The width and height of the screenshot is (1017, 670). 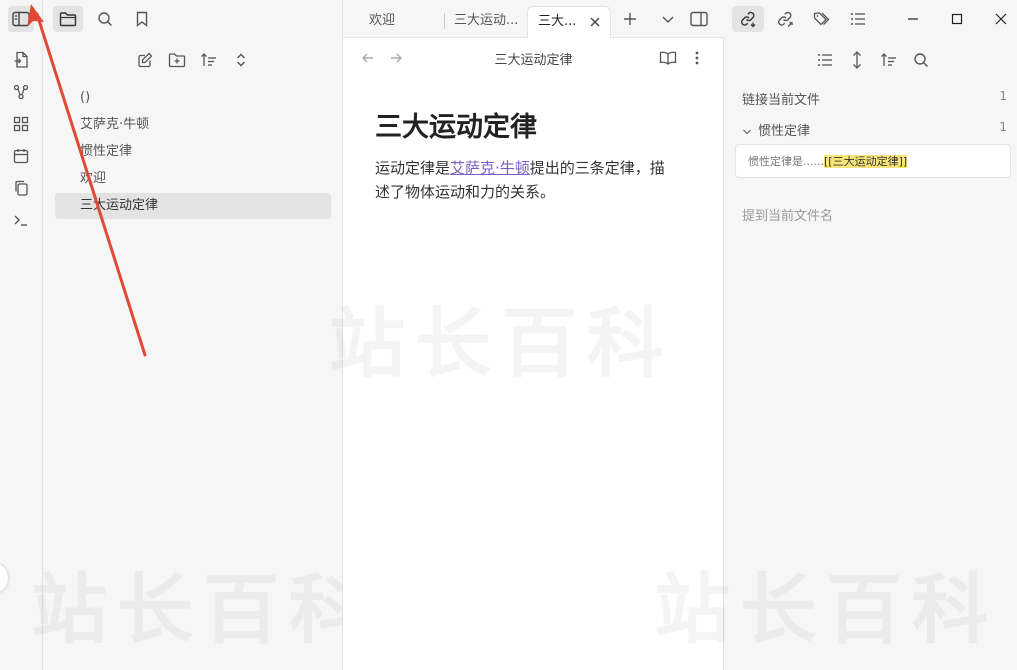 I want to click on terminal-icon, so click(x=20, y=220).